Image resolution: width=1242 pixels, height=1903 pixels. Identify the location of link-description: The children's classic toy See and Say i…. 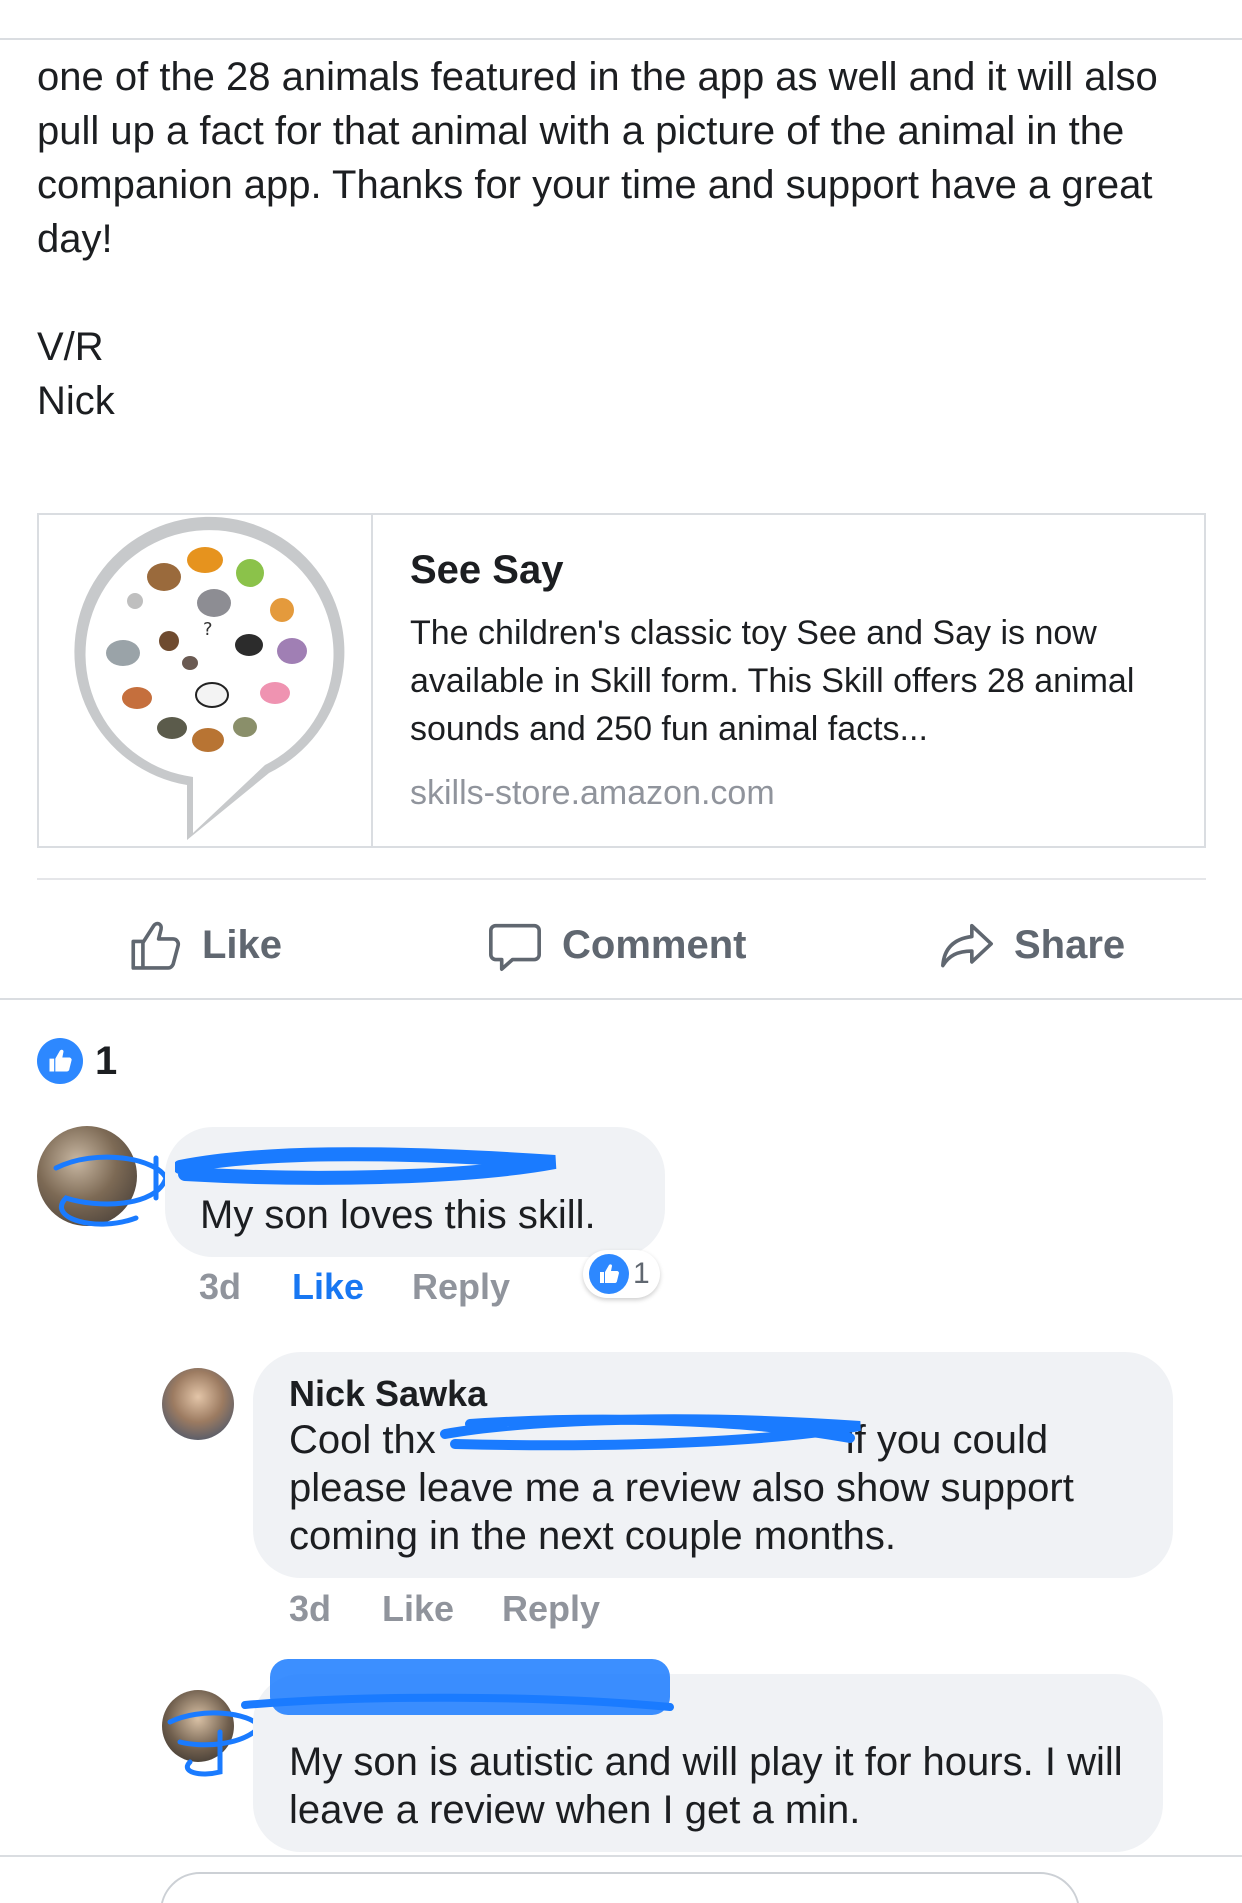
(772, 681).